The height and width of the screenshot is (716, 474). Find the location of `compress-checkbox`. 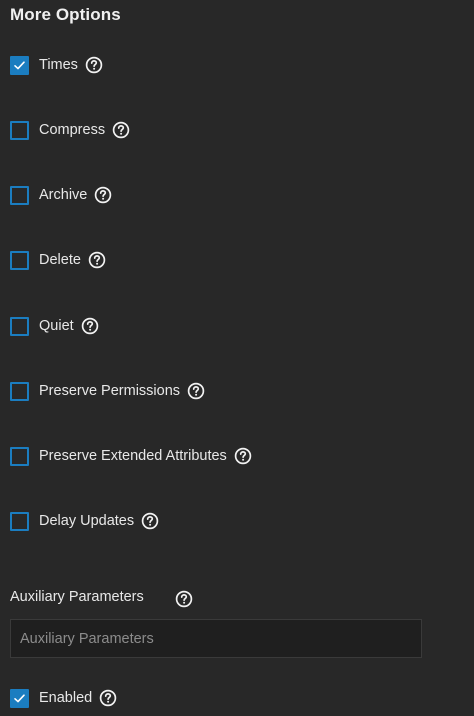

compress-checkbox is located at coordinates (19, 130).